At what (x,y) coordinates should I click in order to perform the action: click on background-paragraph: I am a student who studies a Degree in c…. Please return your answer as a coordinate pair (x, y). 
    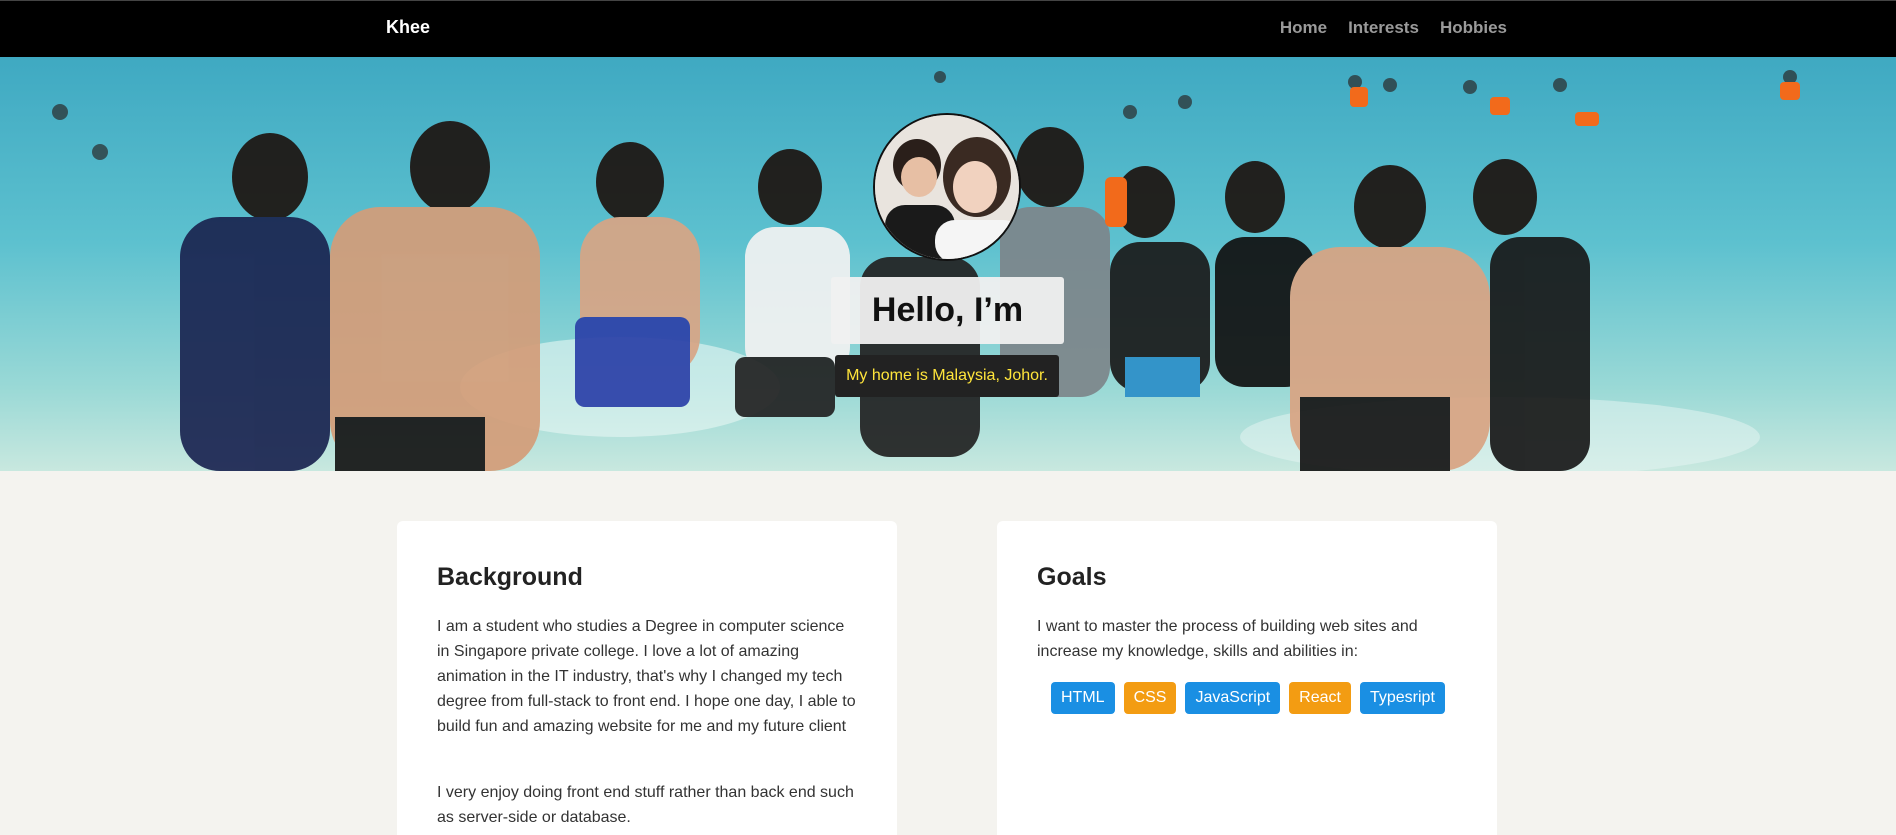
    Looking at the image, I should click on (646, 676).